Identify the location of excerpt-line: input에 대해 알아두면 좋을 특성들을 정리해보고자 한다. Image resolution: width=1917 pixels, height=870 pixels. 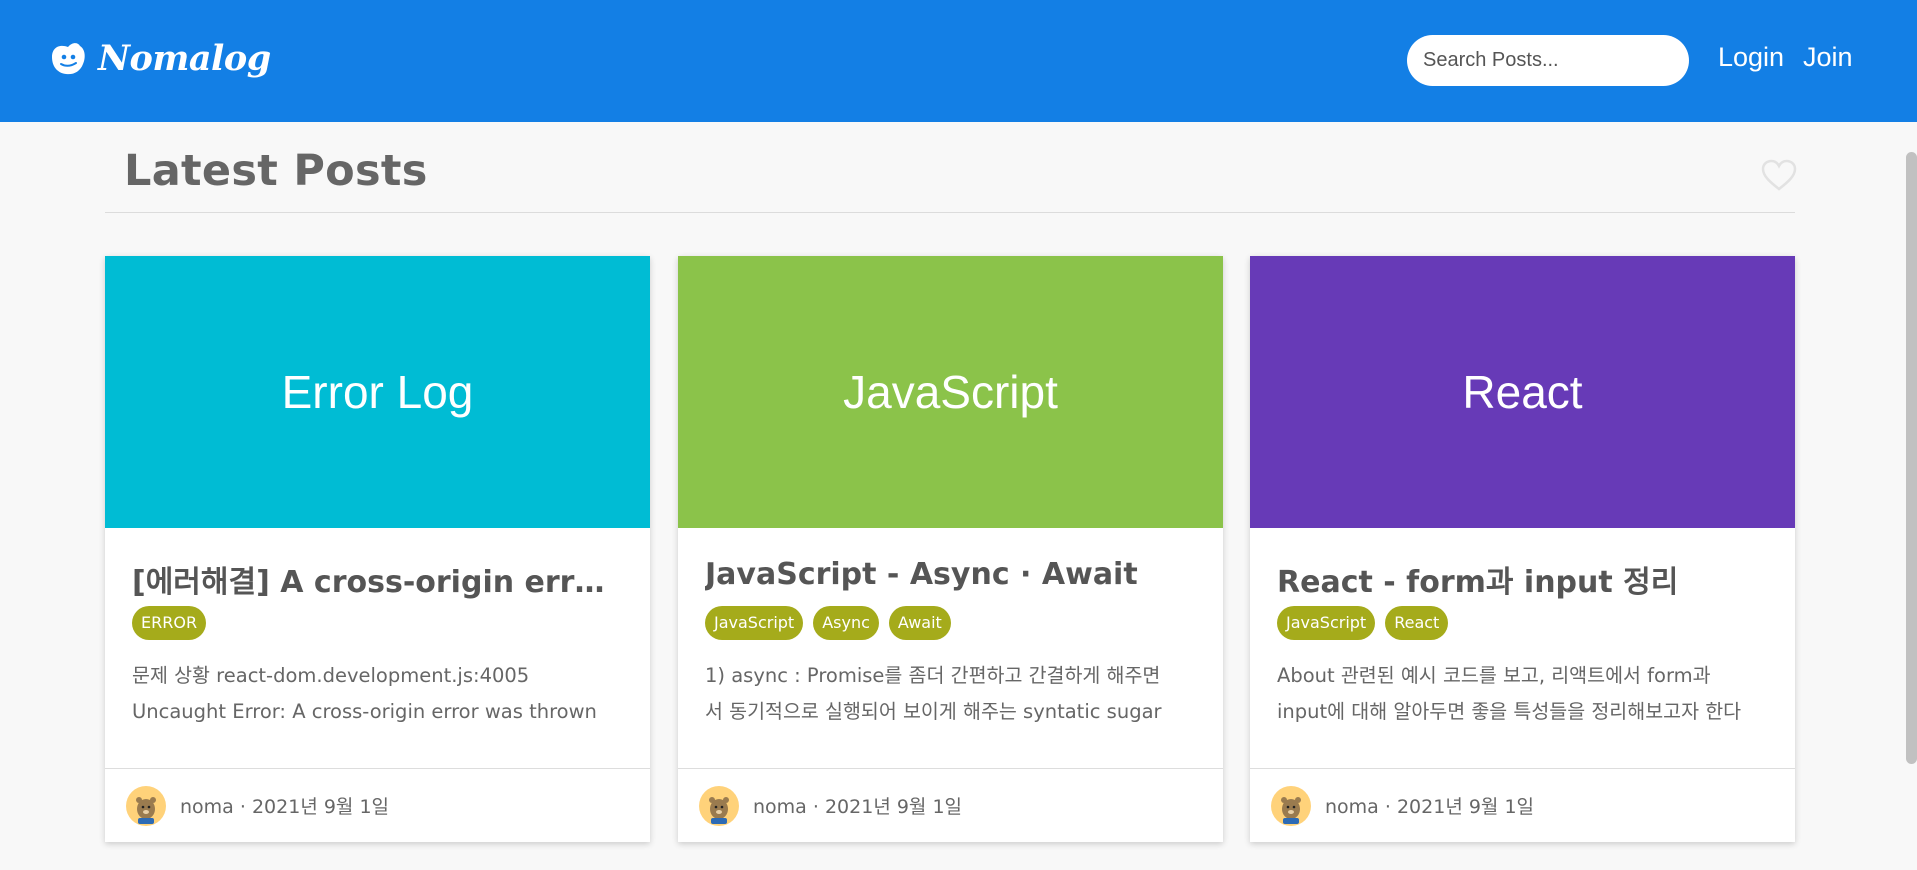
(1509, 711).